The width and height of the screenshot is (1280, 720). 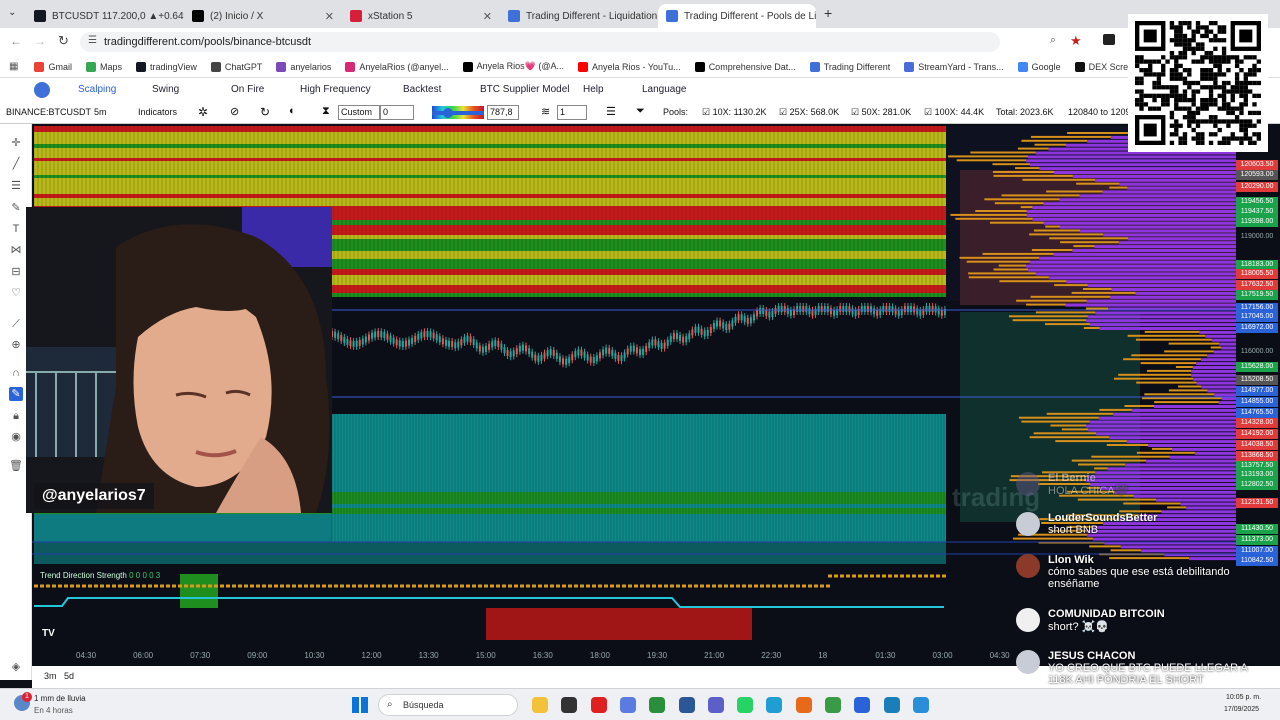 What do you see at coordinates (236, 66) in the screenshot?
I see `bookmark-item: ChatGPT` at bounding box center [236, 66].